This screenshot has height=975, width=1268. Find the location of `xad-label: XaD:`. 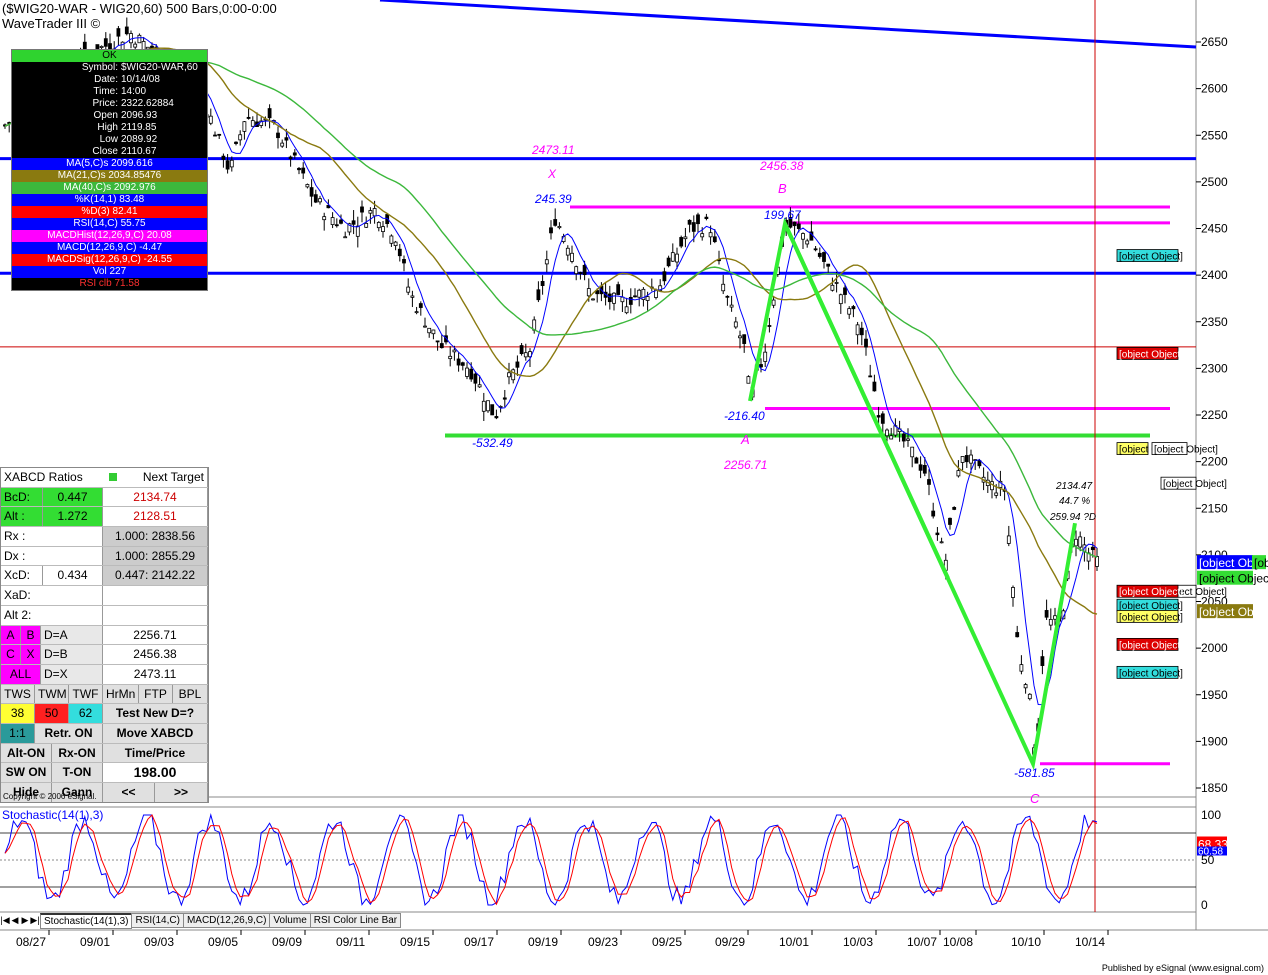

xad-label: XaD: is located at coordinates (52, 595).